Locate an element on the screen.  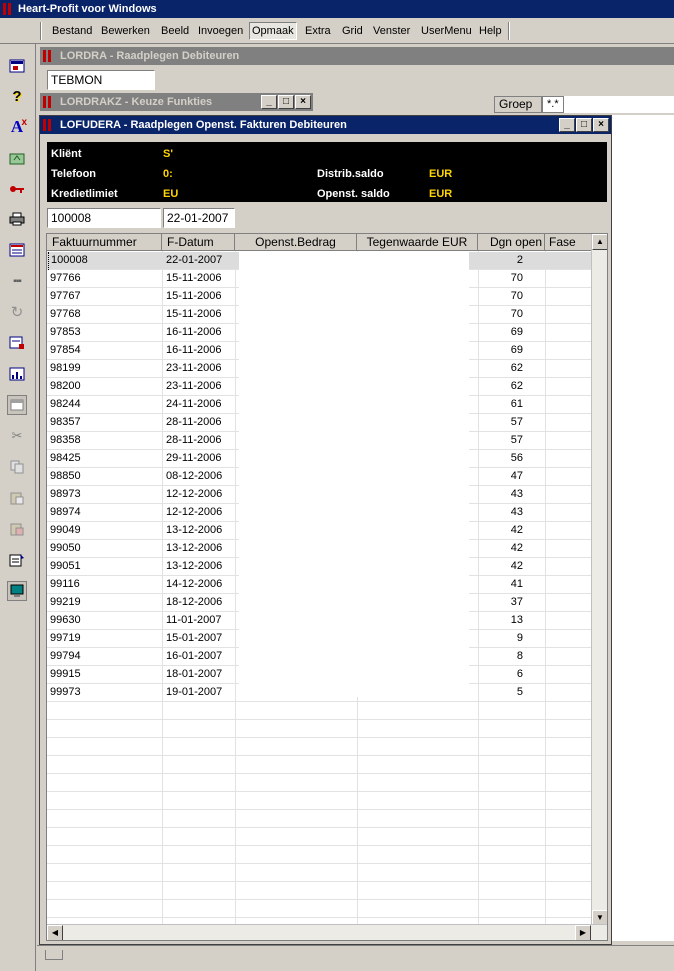
chart-icon is located at coordinates (17, 374).